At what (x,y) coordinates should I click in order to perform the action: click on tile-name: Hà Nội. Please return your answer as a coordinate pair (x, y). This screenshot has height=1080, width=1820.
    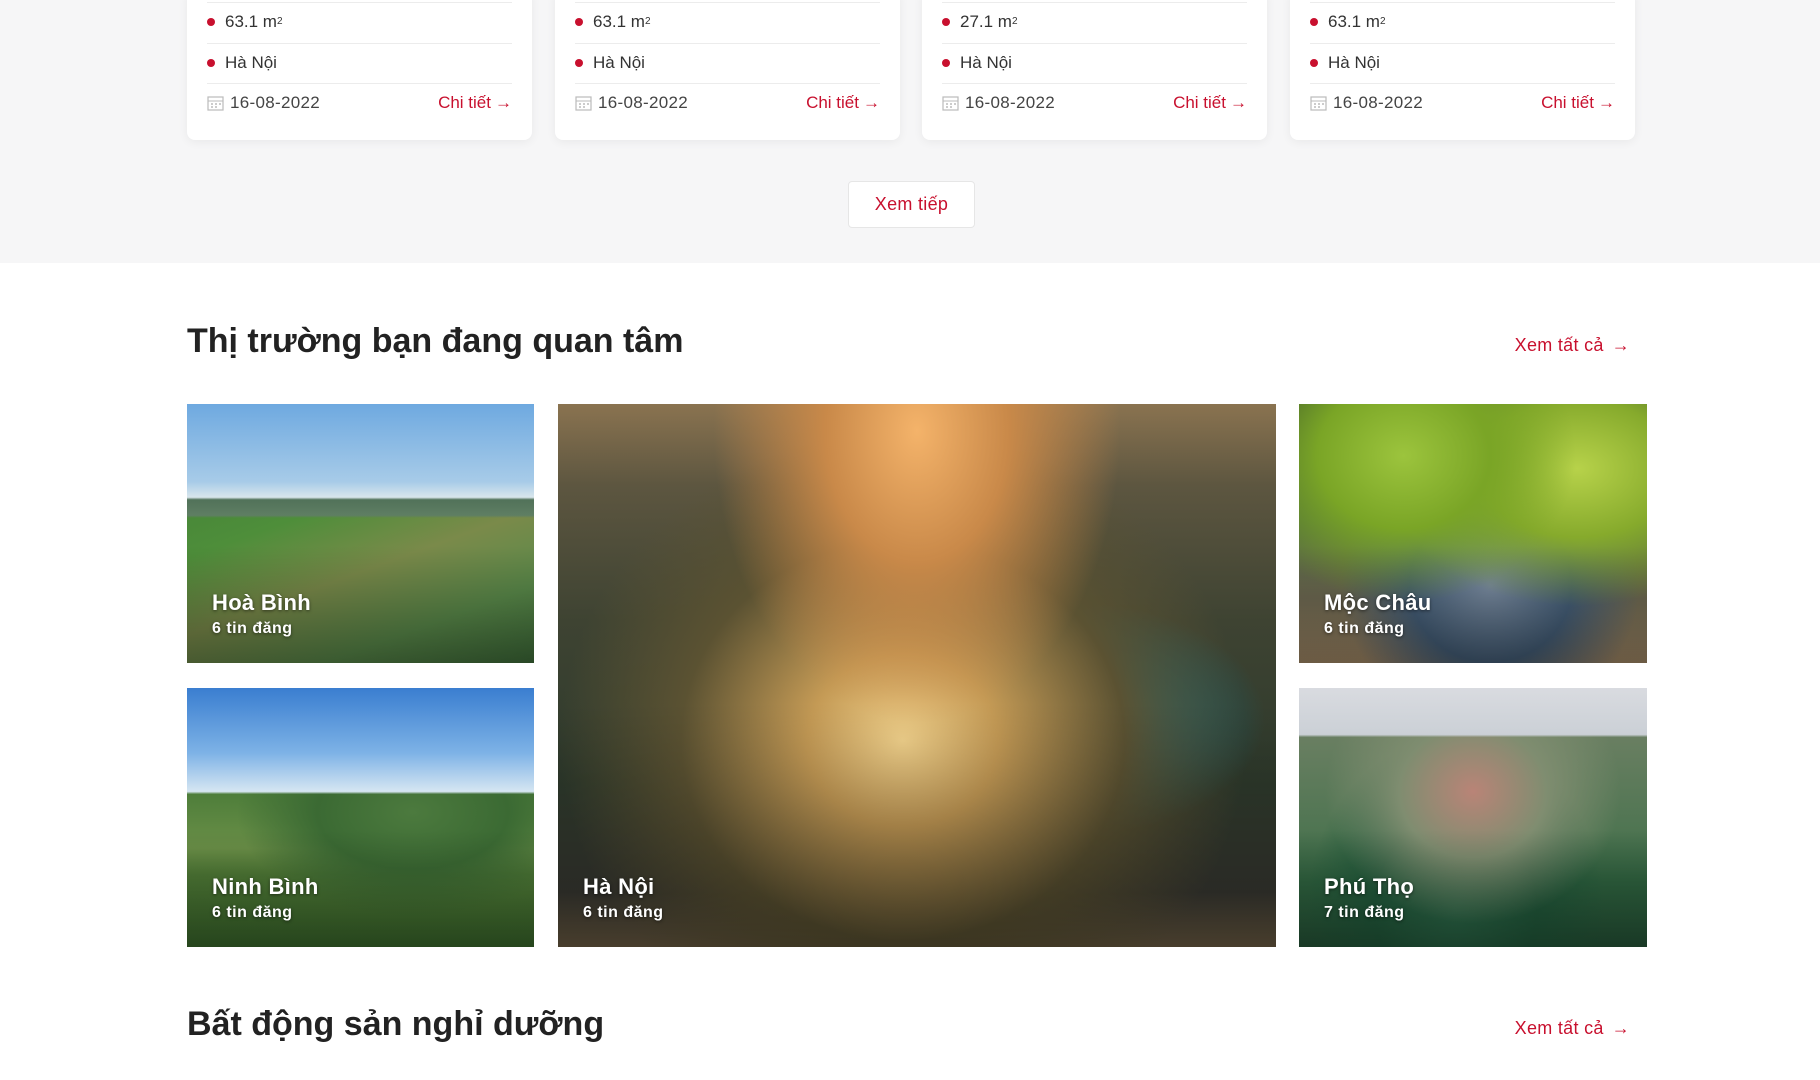
    Looking at the image, I should click on (619, 886).